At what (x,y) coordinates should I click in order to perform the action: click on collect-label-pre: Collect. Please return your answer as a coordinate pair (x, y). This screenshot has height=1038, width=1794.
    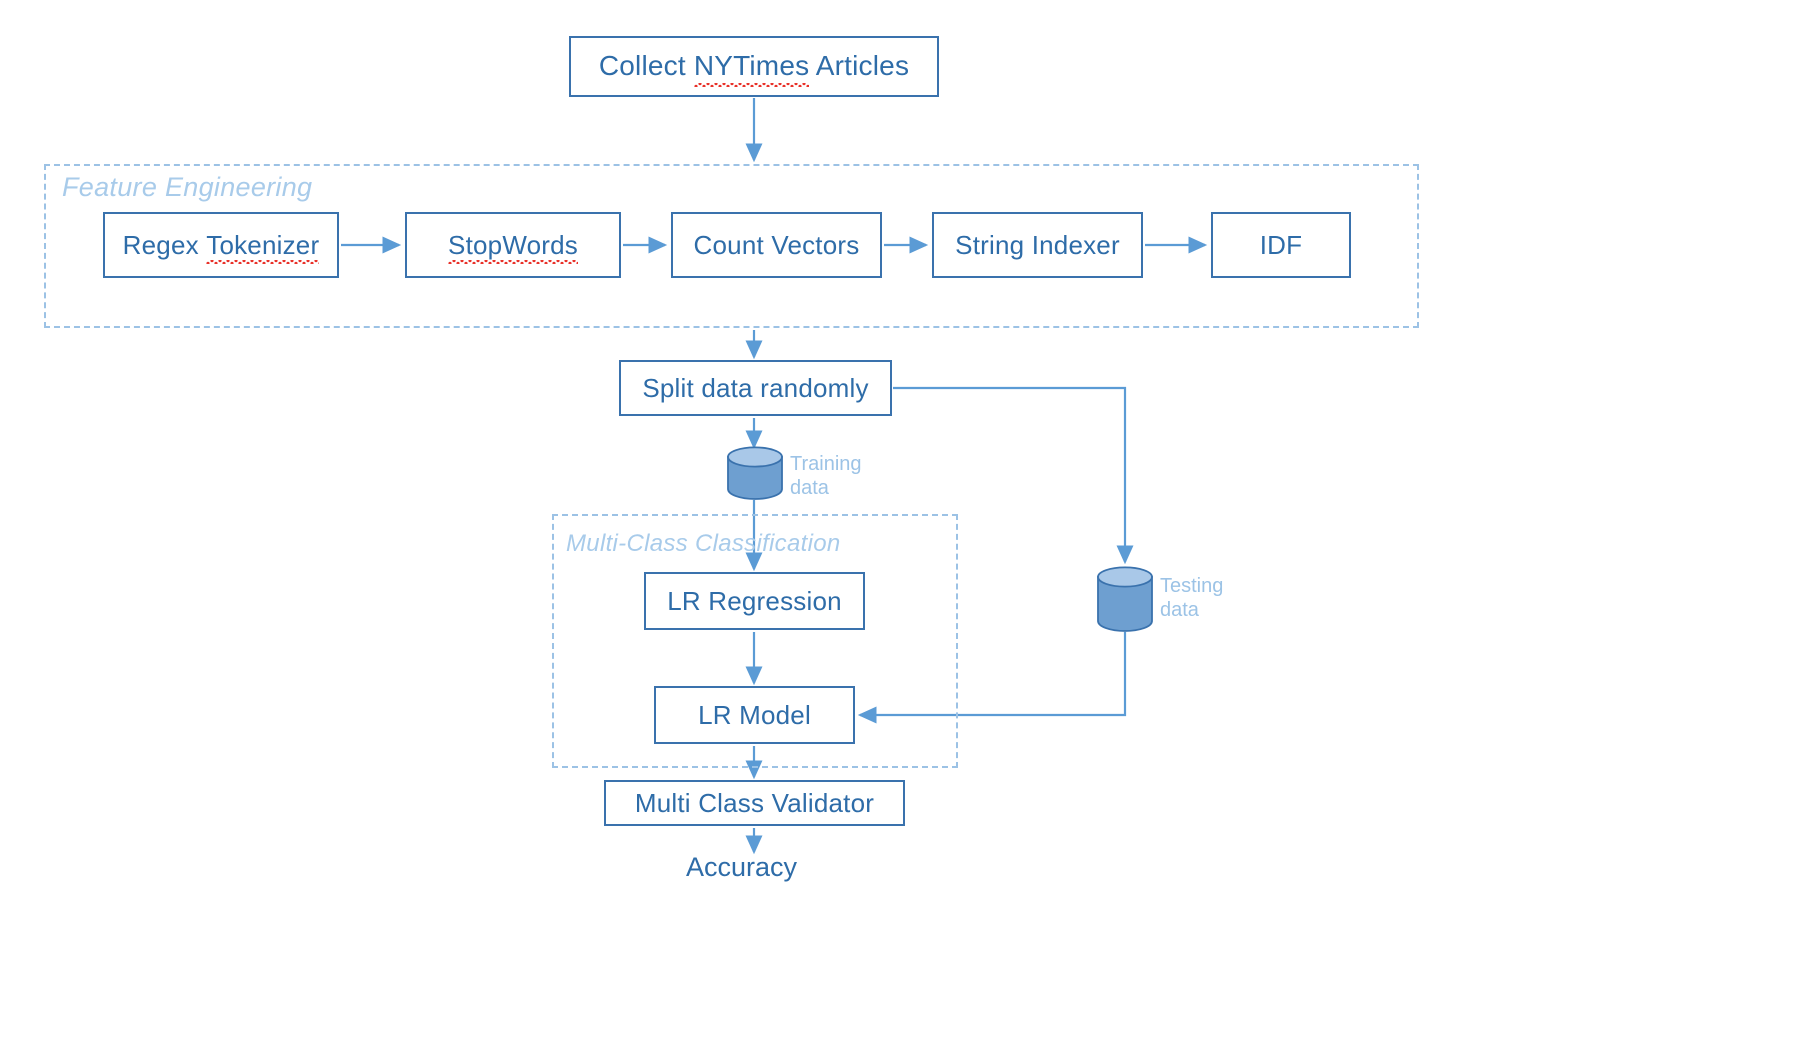
    Looking at the image, I should click on (646, 66).